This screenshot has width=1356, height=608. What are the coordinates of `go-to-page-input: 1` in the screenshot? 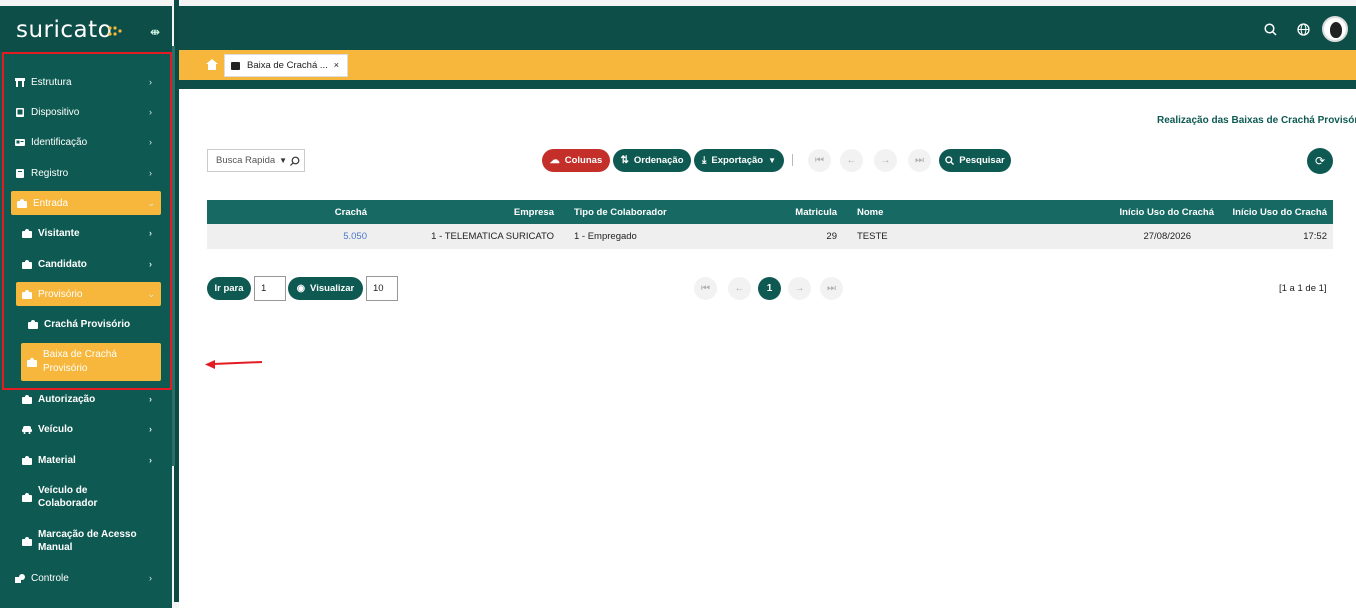 It's located at (270, 288).